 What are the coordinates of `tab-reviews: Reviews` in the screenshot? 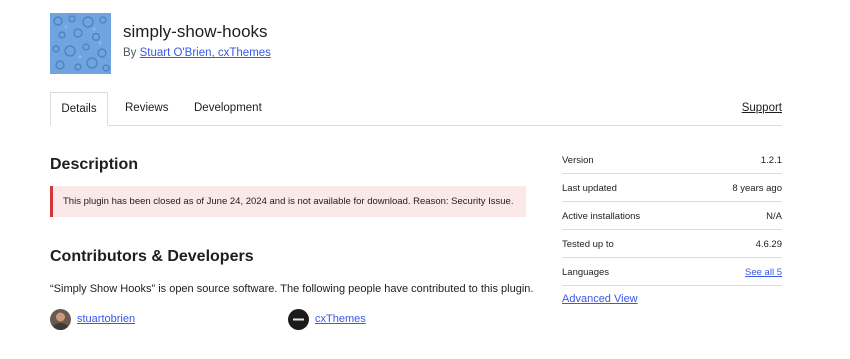 It's located at (146, 108).